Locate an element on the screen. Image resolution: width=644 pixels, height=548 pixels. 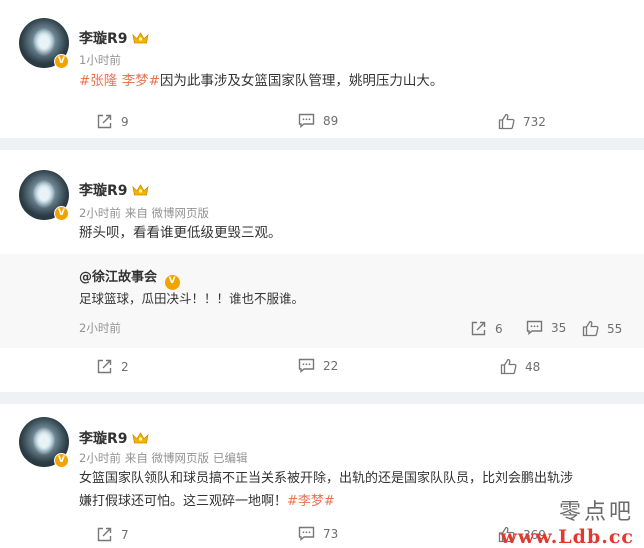
quoted-like-button: 55 is located at coordinates (602, 328).